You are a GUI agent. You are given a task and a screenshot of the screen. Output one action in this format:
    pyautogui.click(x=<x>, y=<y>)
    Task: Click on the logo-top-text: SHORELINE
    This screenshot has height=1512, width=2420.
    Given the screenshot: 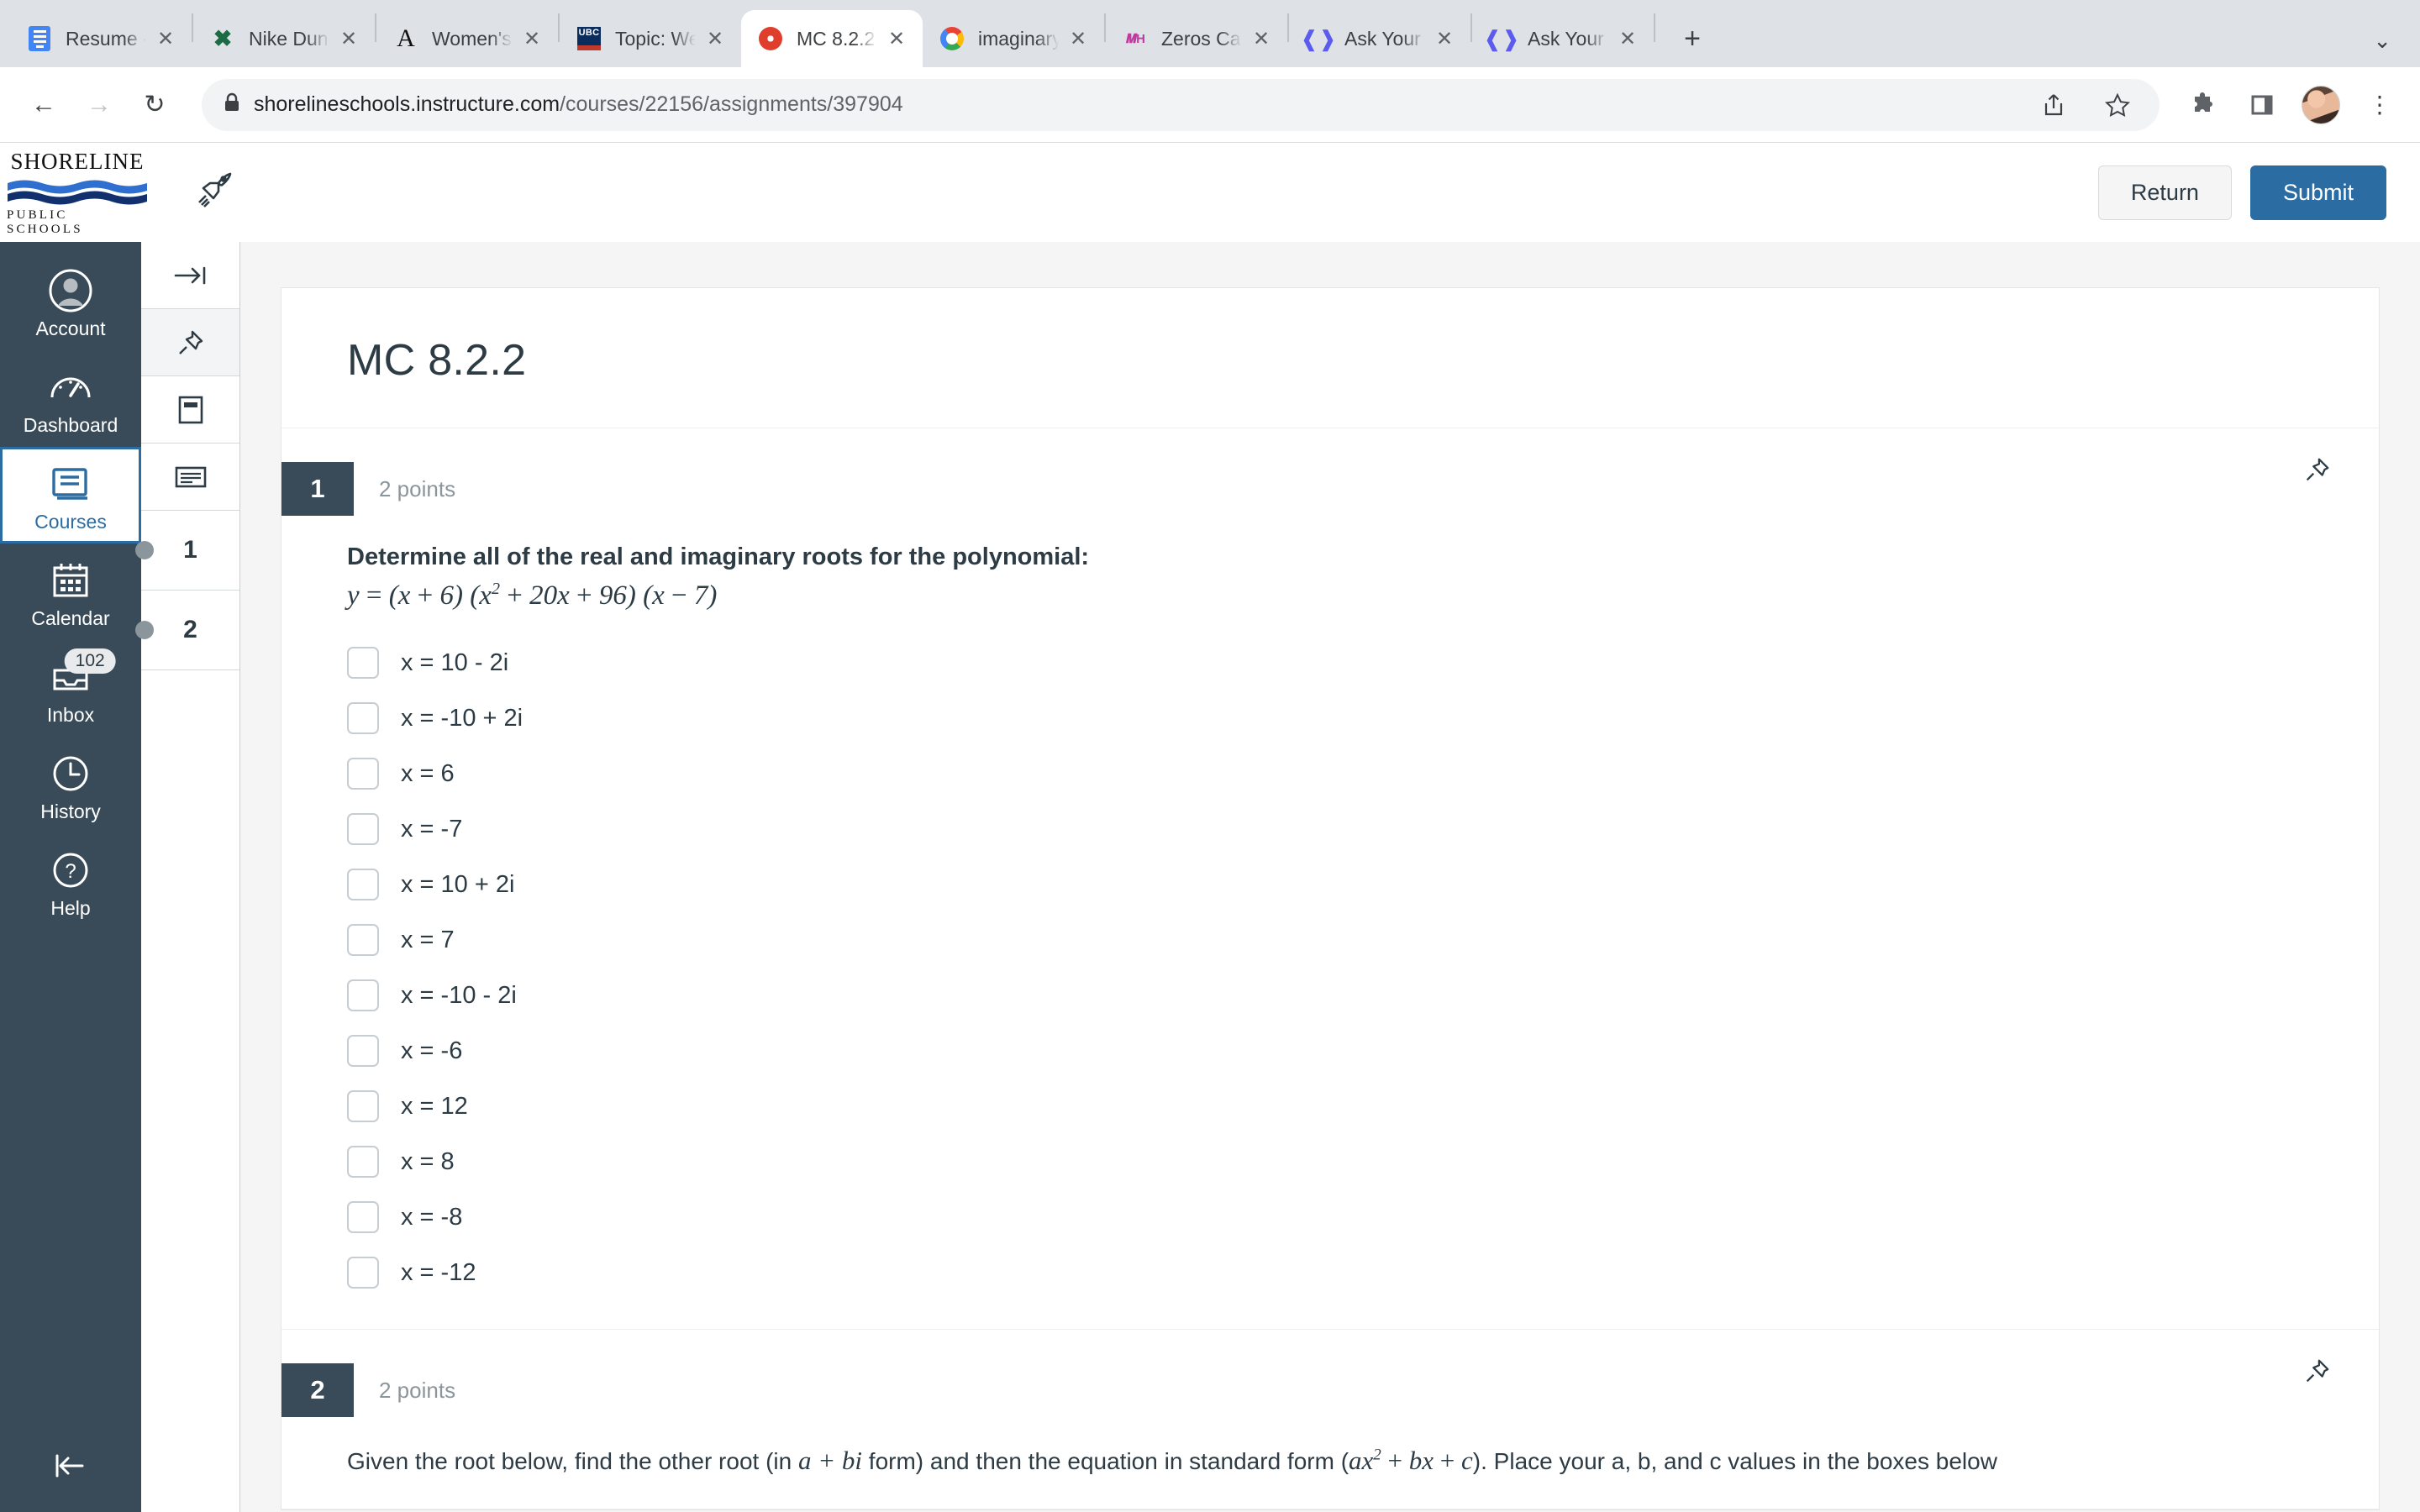 What is the action you would take?
    pyautogui.click(x=77, y=161)
    